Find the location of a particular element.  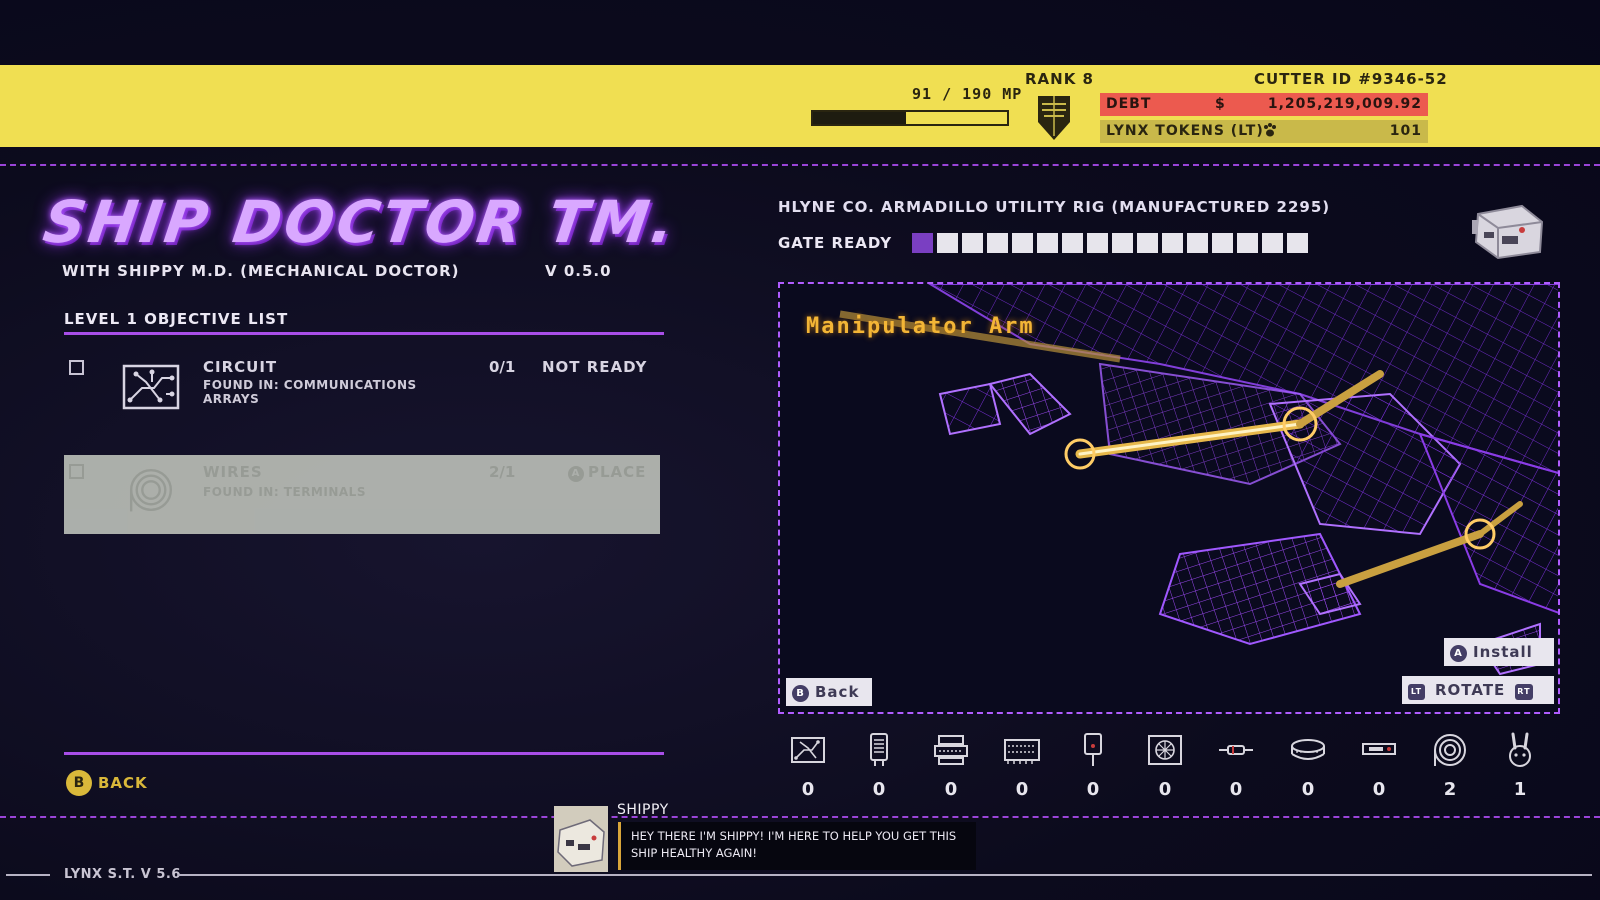

inventory-count: 1 is located at coordinates (1520, 789).